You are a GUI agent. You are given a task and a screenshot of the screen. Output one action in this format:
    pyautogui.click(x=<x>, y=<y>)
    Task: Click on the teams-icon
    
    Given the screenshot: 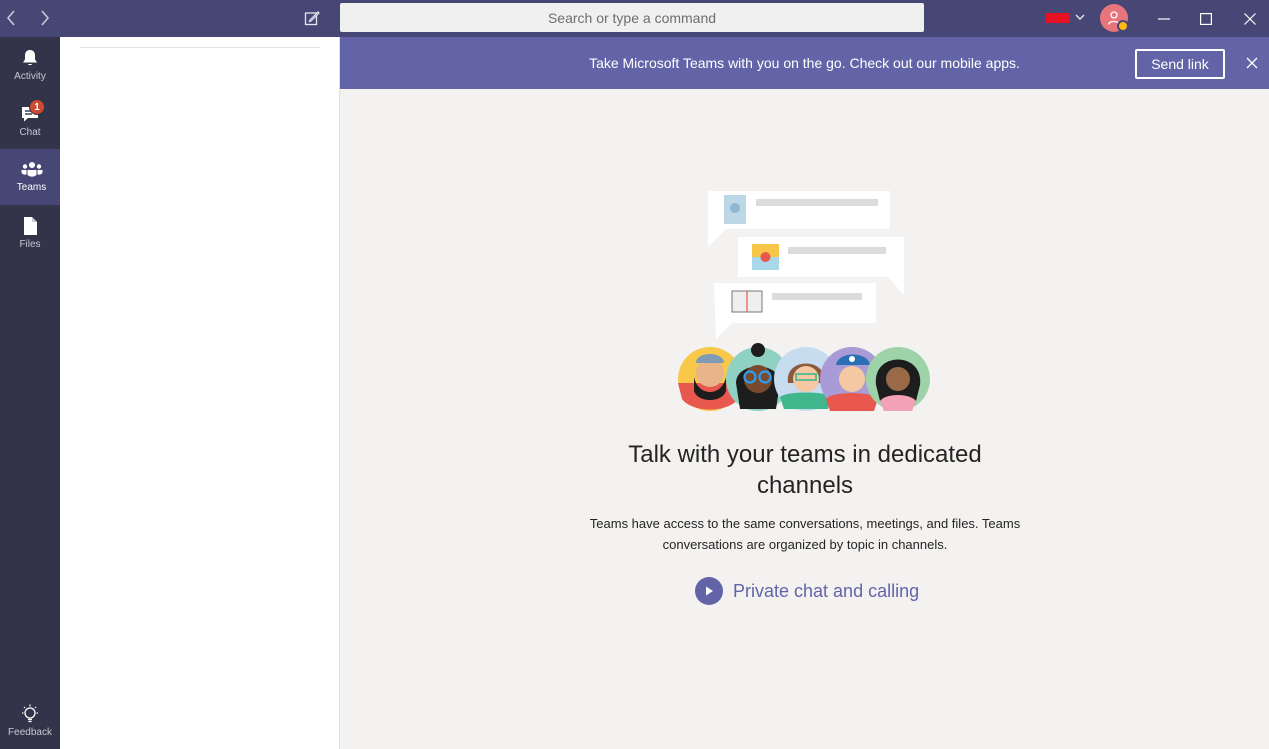 What is the action you would take?
    pyautogui.click(x=31, y=169)
    